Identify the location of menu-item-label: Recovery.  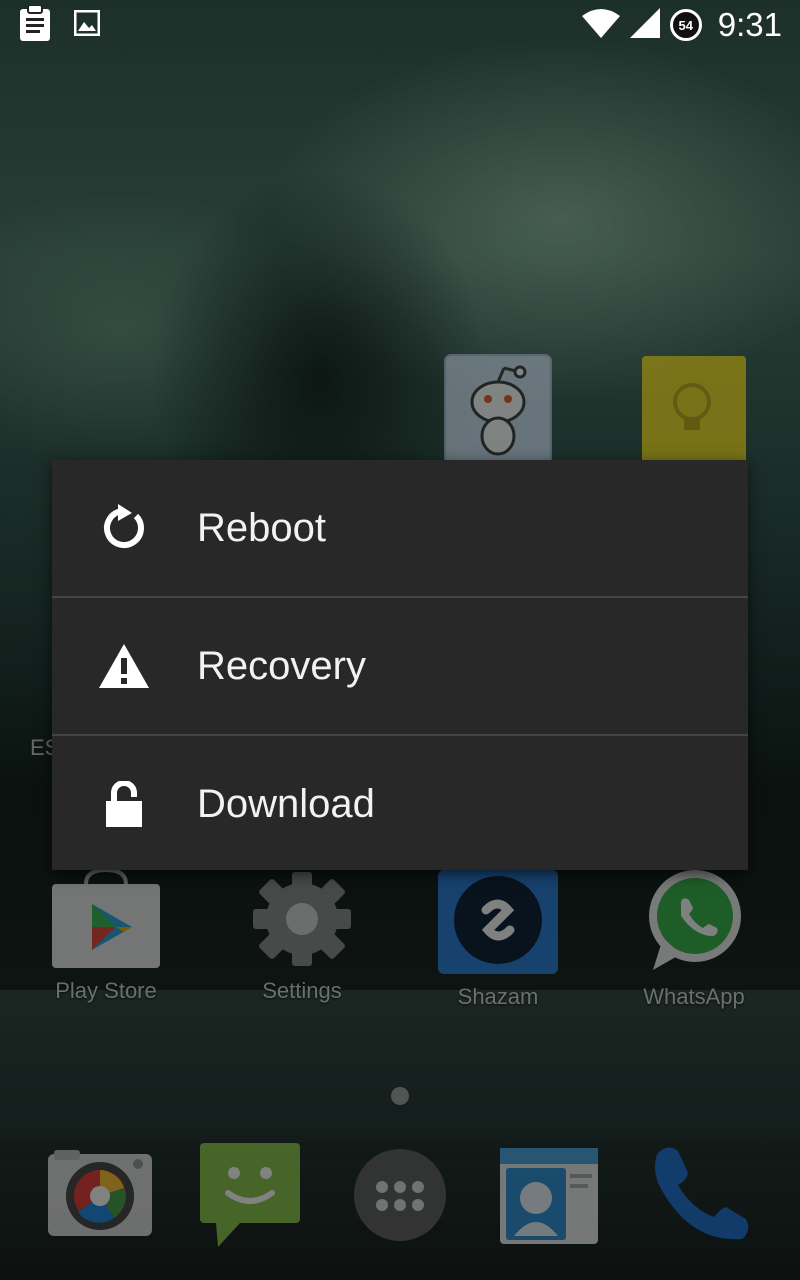
(281, 665).